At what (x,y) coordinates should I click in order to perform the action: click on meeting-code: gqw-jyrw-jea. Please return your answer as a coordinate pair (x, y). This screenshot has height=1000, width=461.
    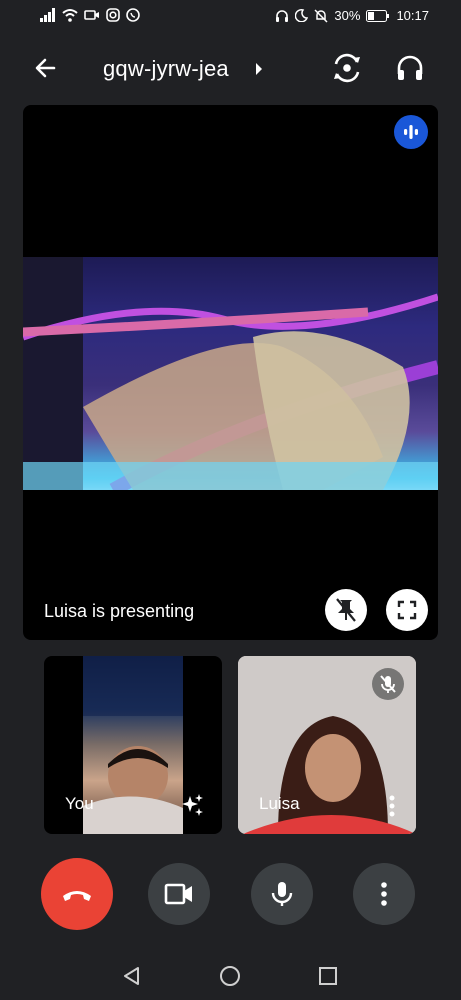
    Looking at the image, I should click on (166, 69).